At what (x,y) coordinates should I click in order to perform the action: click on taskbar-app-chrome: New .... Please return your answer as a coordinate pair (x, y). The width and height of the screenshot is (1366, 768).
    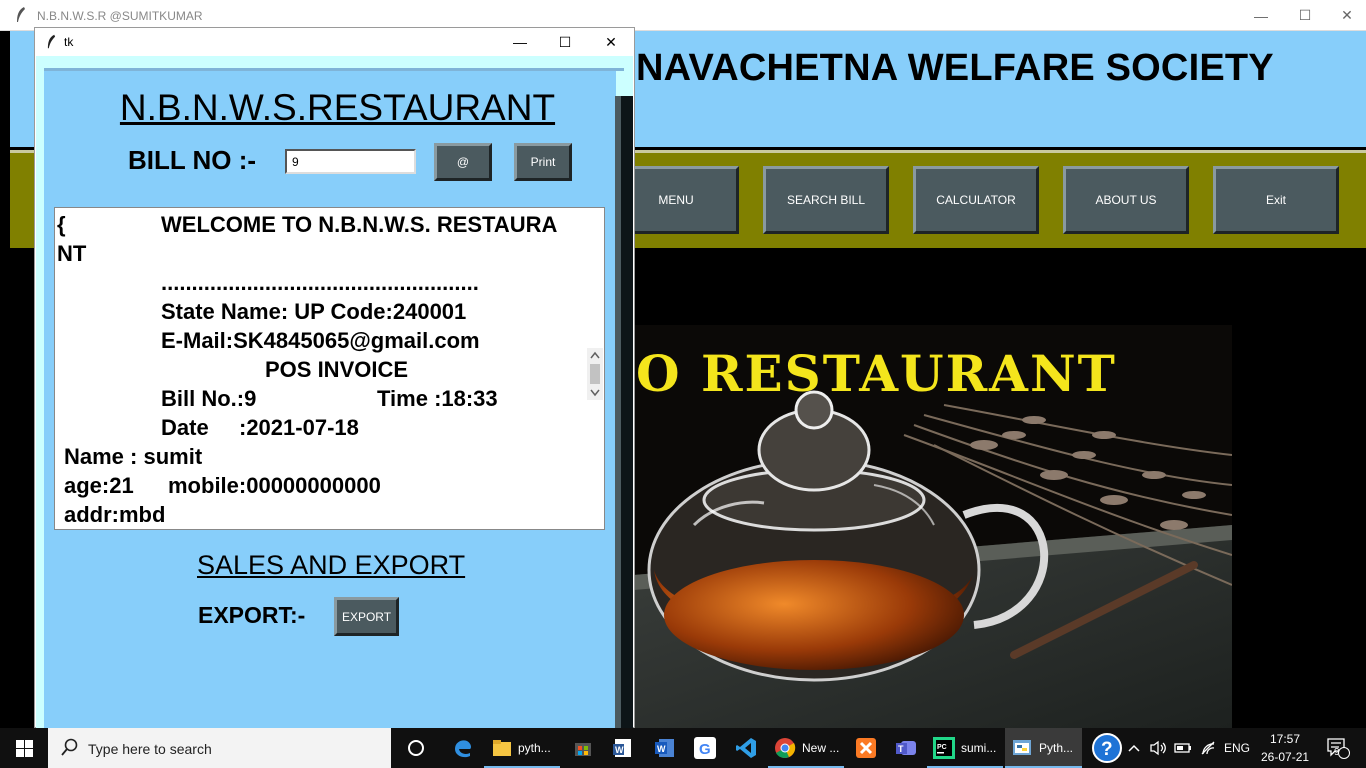
    Looking at the image, I should click on (806, 748).